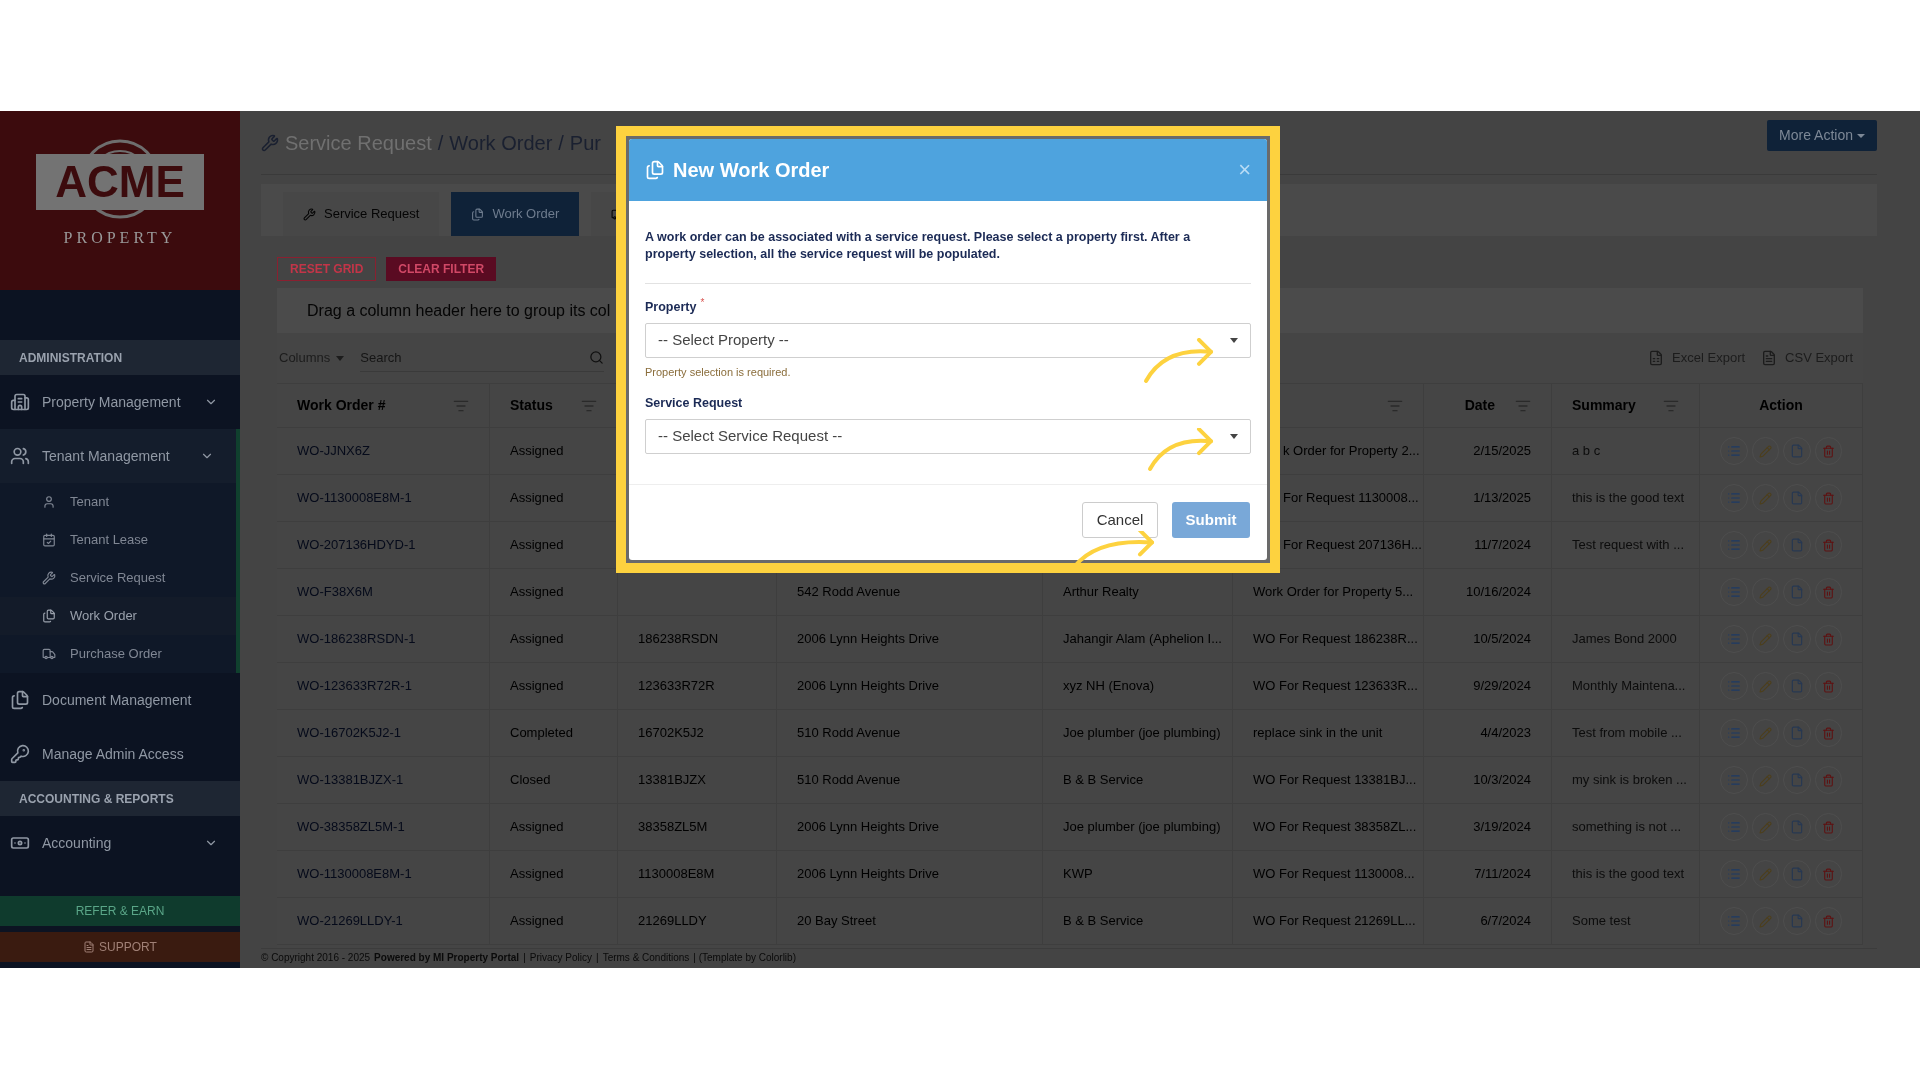 The height and width of the screenshot is (1080, 1920). What do you see at coordinates (118, 456) in the screenshot?
I see `sidebar-item: Tenant Management` at bounding box center [118, 456].